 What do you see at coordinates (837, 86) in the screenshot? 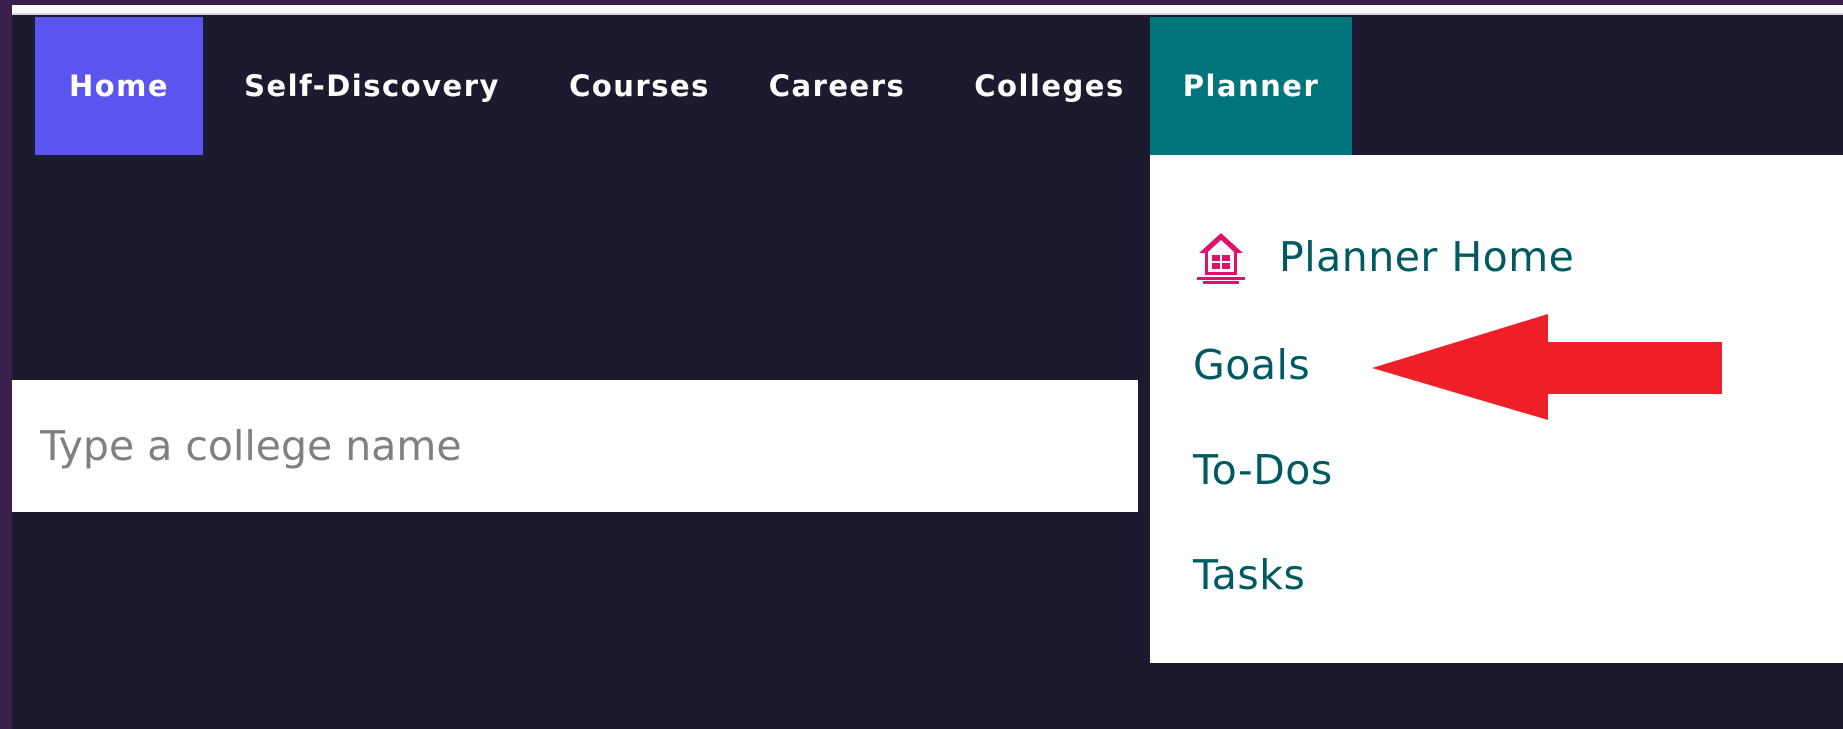
I see `nav-careers: Careers` at bounding box center [837, 86].